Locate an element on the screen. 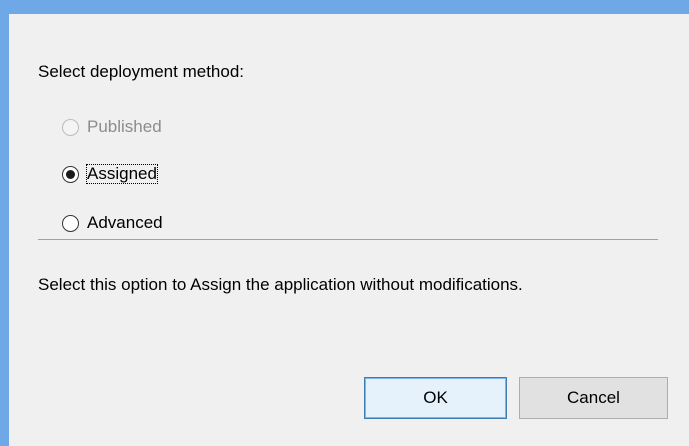 This screenshot has height=446, width=689. ok-button: OK is located at coordinates (435, 398).